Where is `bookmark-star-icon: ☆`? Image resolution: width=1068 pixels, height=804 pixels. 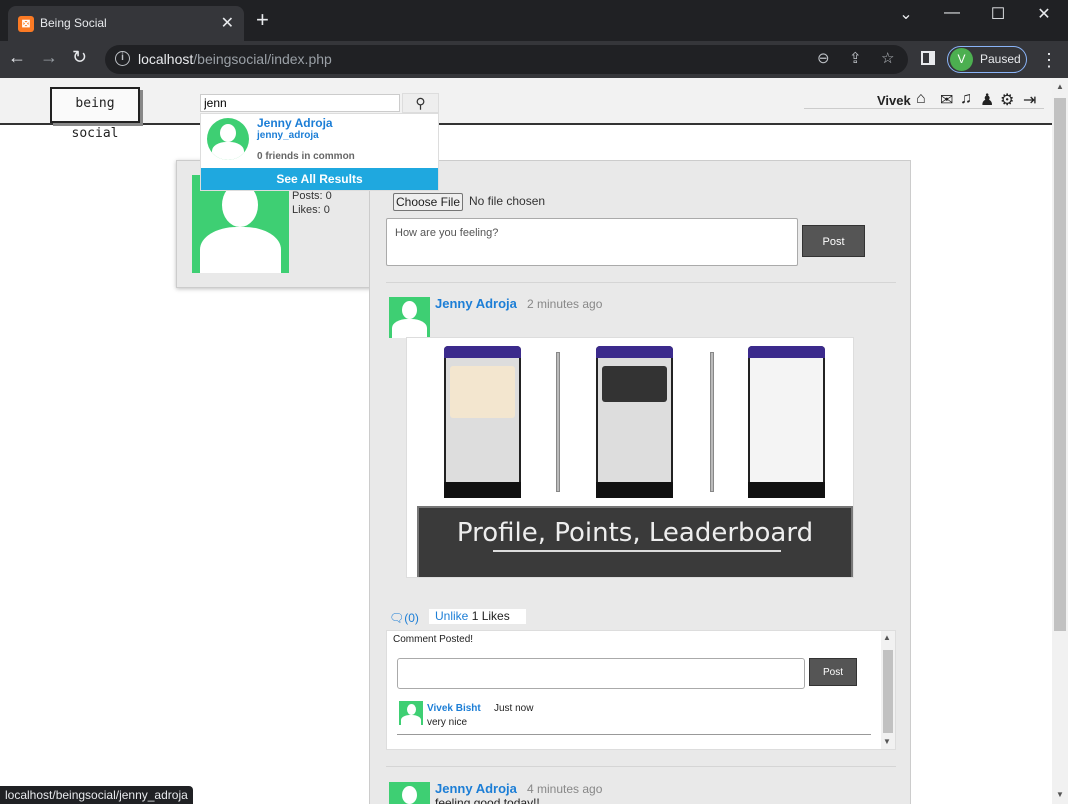
bookmark-star-icon: ☆ is located at coordinates (887, 58).